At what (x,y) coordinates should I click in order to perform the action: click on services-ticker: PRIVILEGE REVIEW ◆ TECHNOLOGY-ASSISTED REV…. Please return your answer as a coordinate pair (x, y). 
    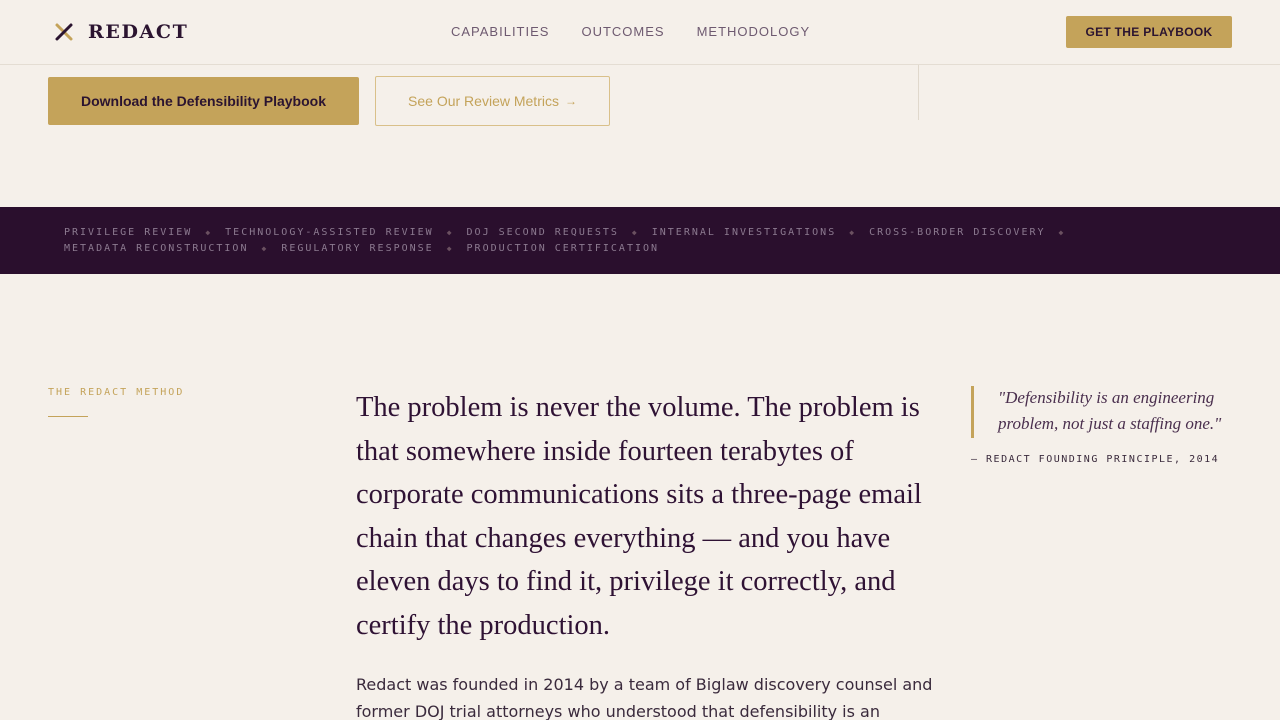
    Looking at the image, I should click on (640, 240).